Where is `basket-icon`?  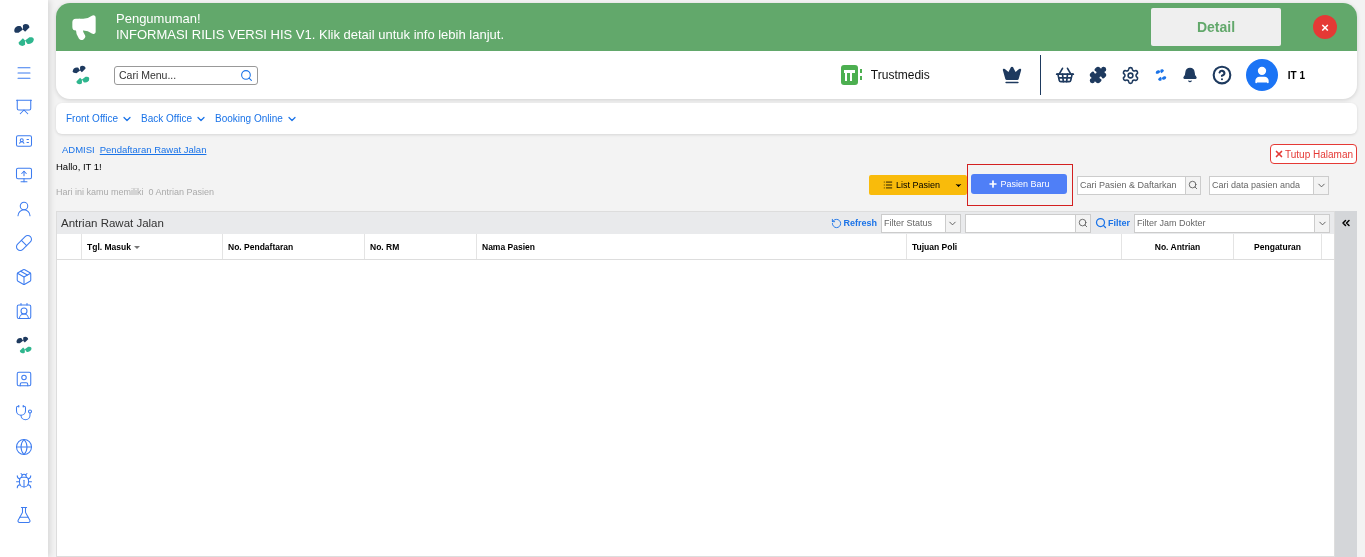 basket-icon is located at coordinates (1064, 75).